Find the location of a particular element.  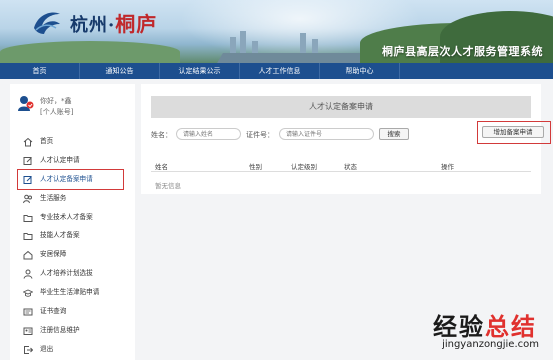

sidebar-item-logout: 退出 is located at coordinates (72, 349).